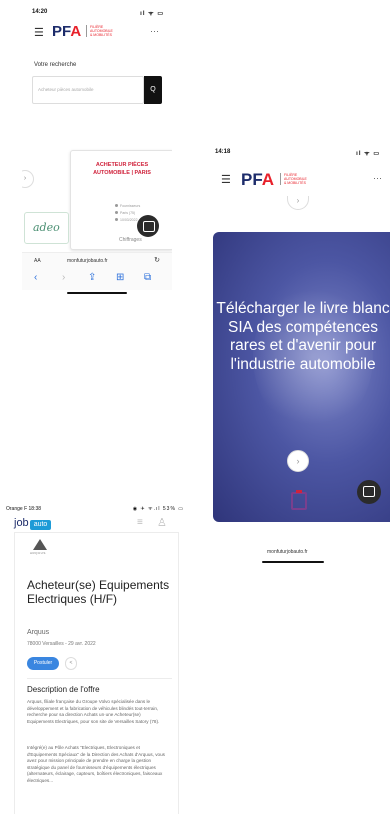 The image size is (390, 814). I want to click on search-input: Acheteur pièces automobile, so click(88, 90).